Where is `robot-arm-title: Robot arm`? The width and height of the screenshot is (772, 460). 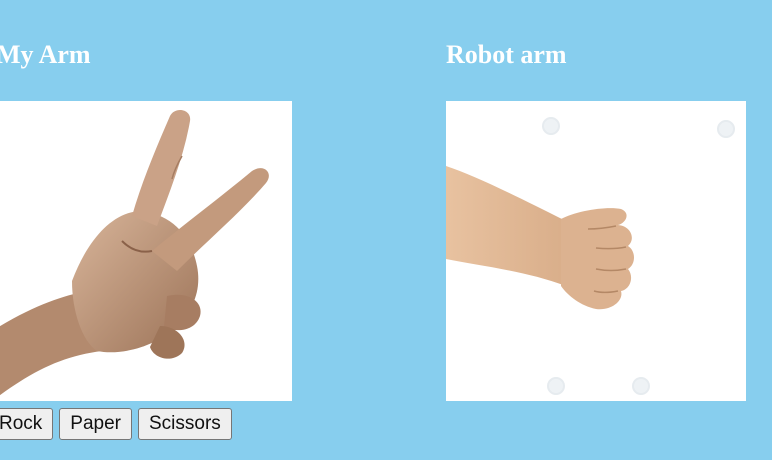 robot-arm-title: Robot arm is located at coordinates (506, 54).